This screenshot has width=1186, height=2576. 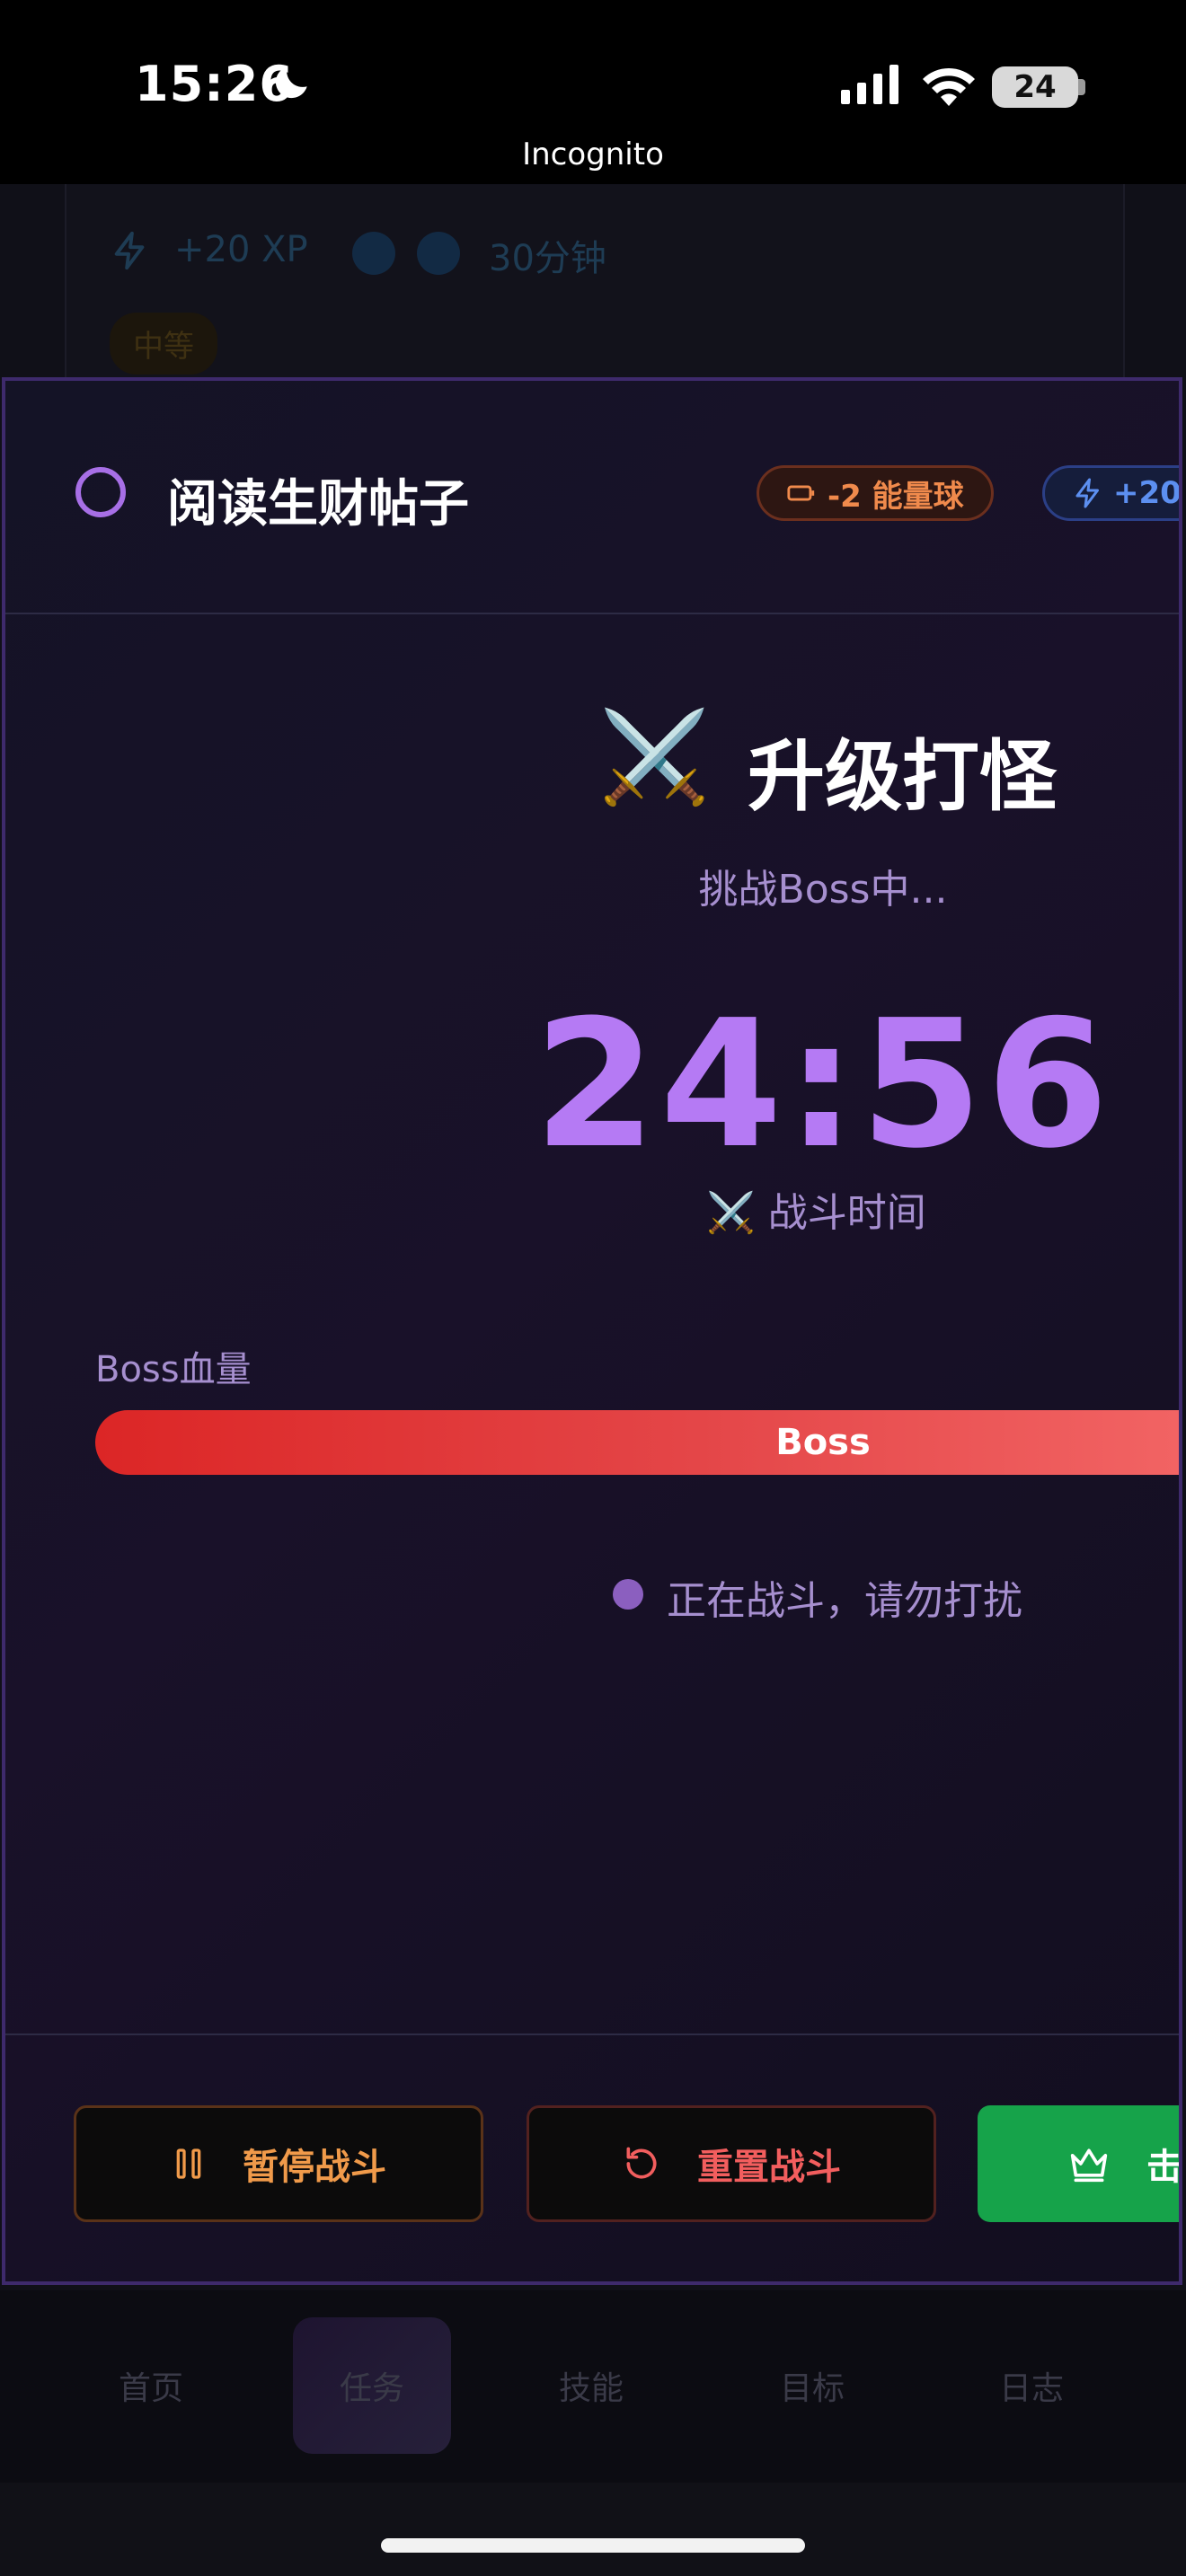 What do you see at coordinates (1089, 2163) in the screenshot?
I see `crown-icon` at bounding box center [1089, 2163].